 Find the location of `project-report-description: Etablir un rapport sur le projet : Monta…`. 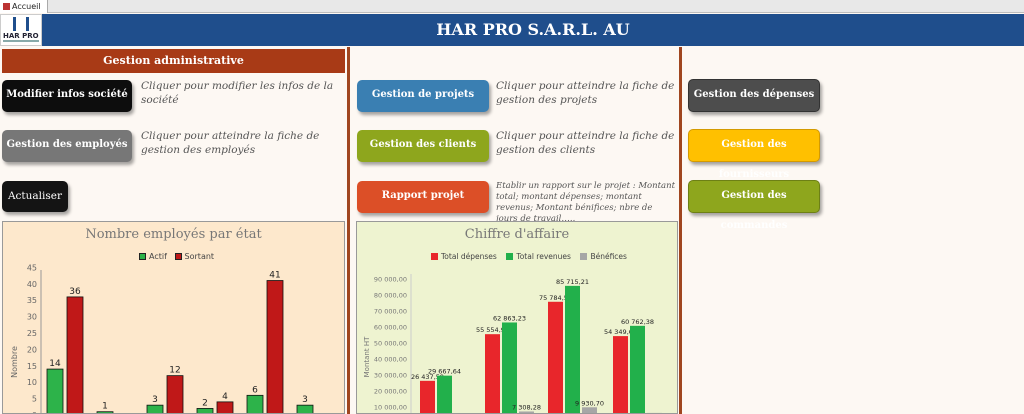

project-report-description: Etablir un rapport sur le projet : Monta… is located at coordinates (585, 202).